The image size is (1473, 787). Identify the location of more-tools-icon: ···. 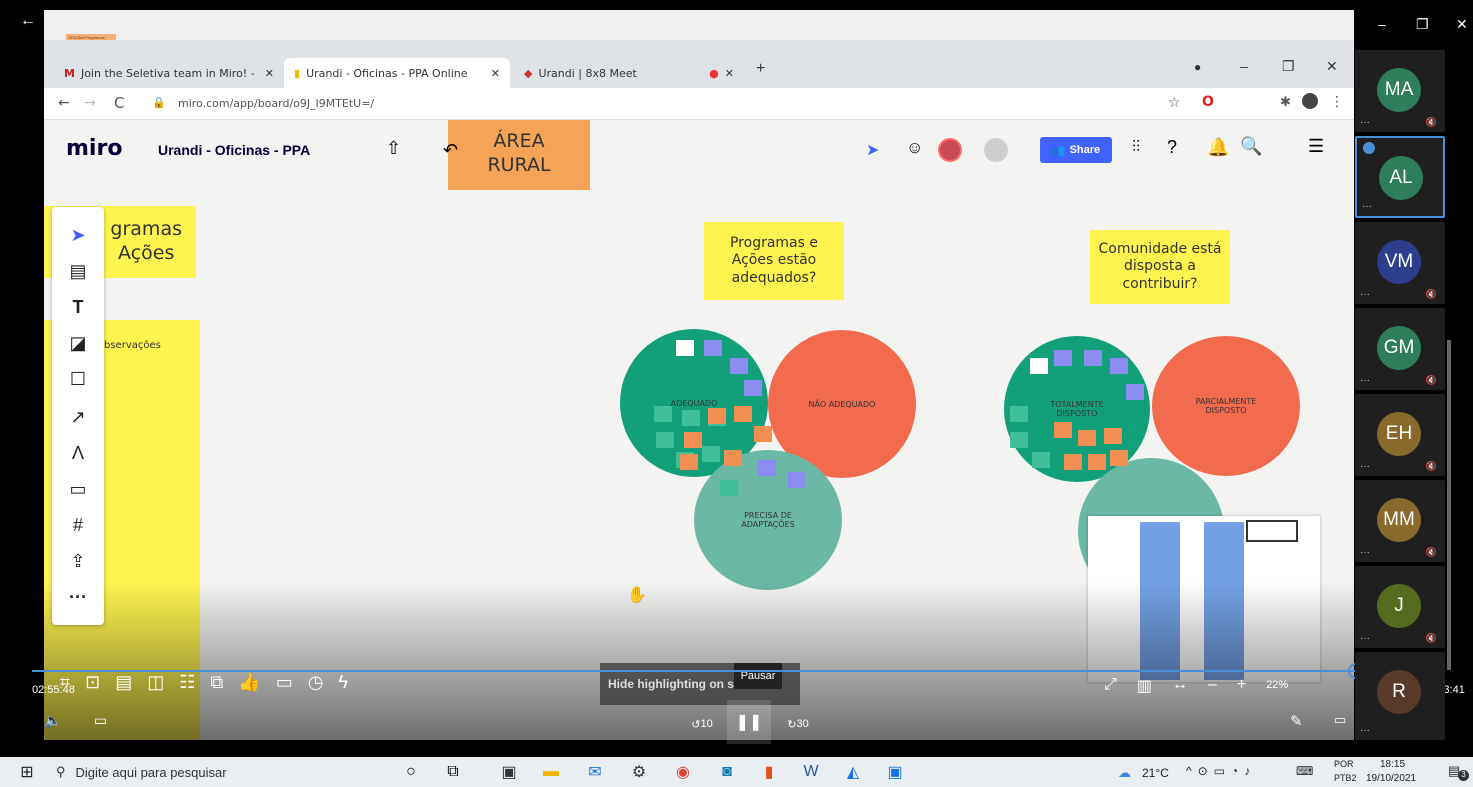
(78, 597).